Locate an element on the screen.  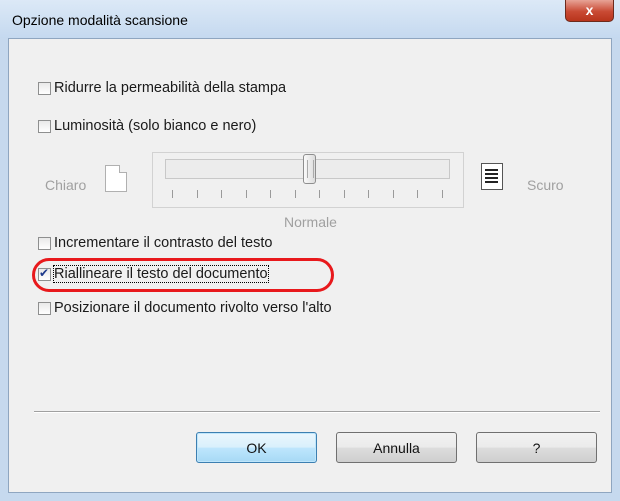
cancel-button: Annulla is located at coordinates (396, 447).